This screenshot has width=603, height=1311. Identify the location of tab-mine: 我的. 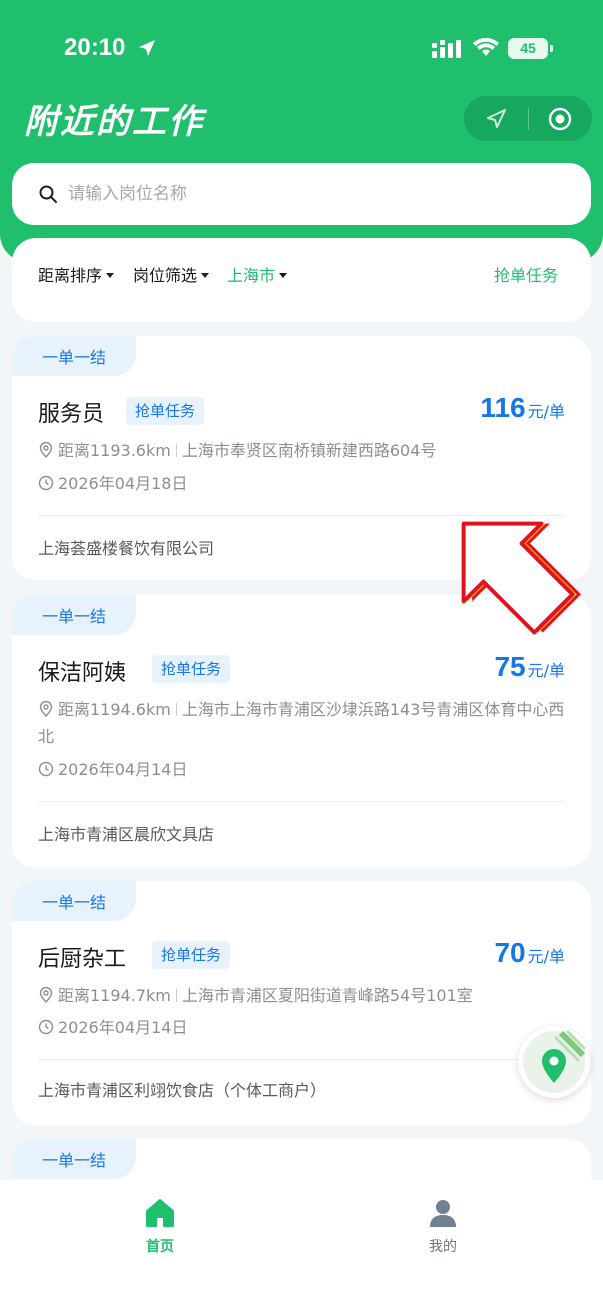
(443, 1227).